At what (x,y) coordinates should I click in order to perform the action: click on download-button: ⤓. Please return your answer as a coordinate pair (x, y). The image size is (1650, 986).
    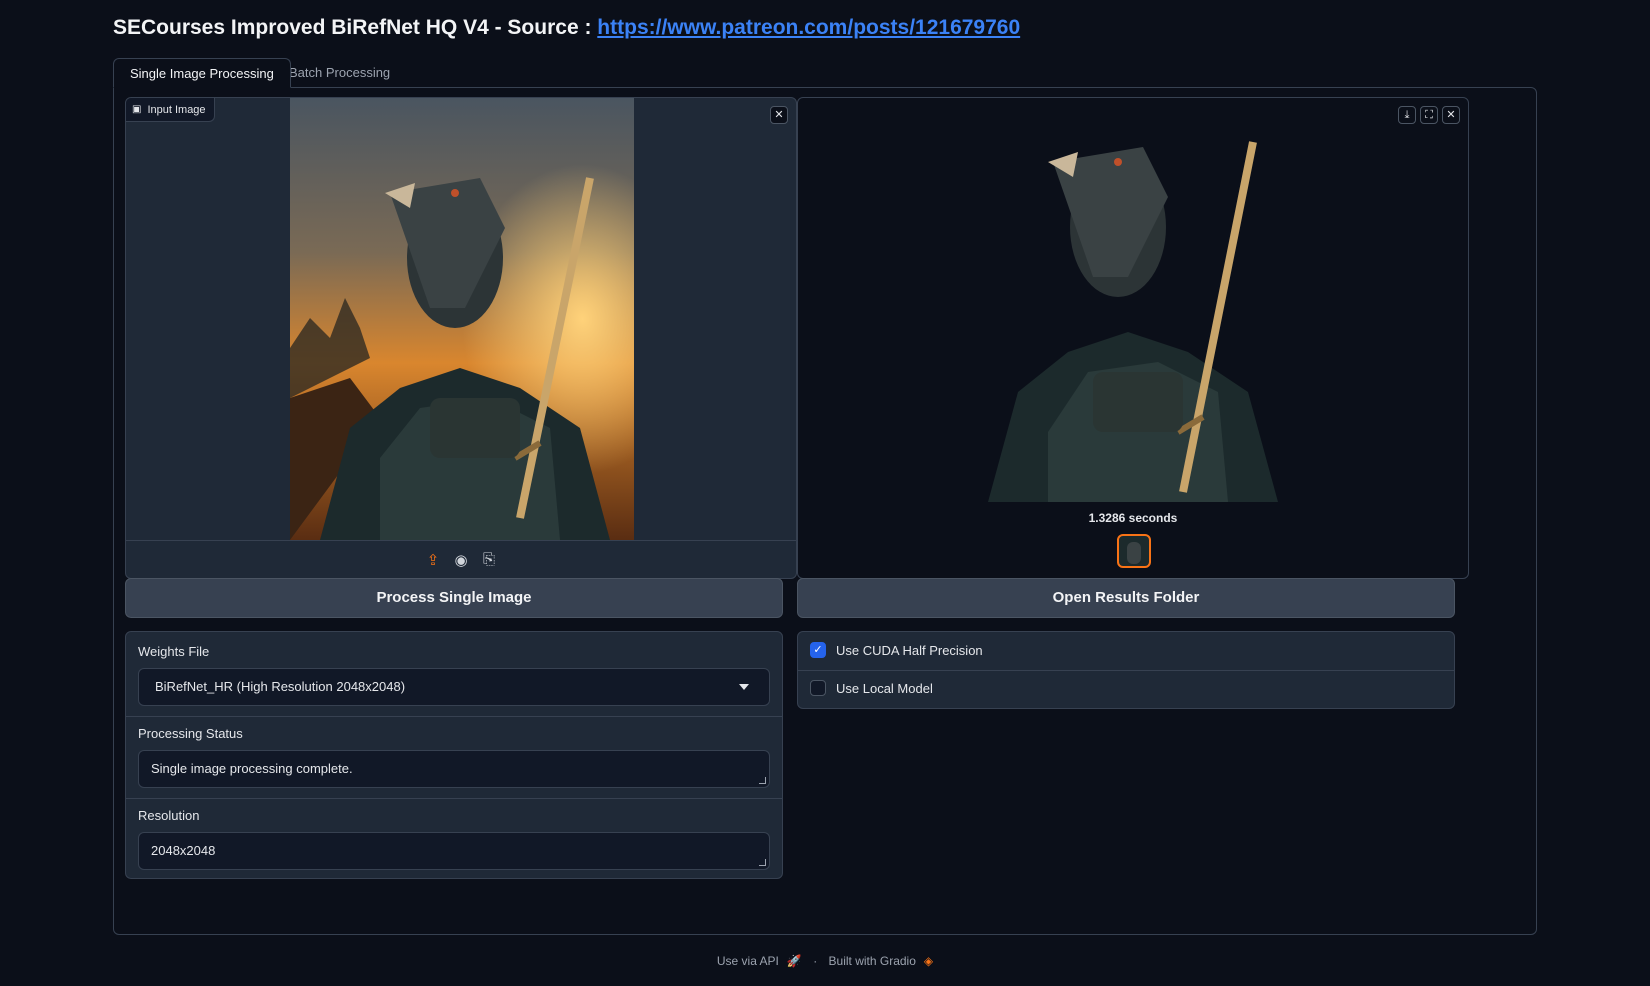
    Looking at the image, I should click on (1407, 115).